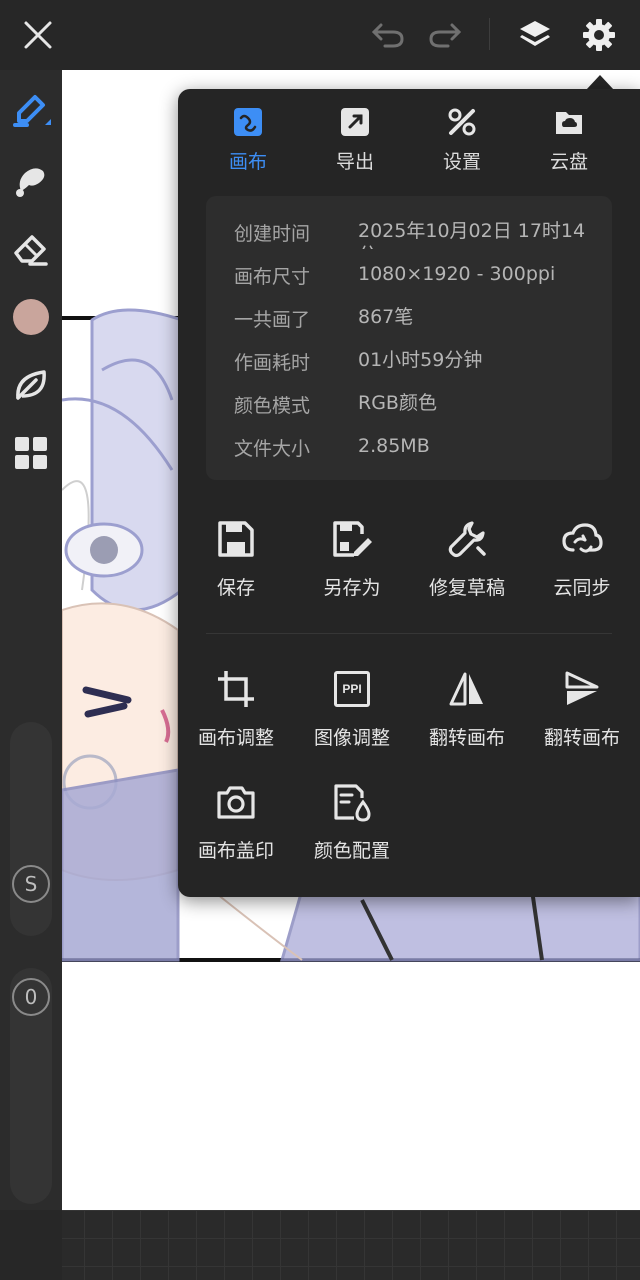 Image resolution: width=640 pixels, height=1280 pixels. Describe the element at coordinates (272, 449) in the screenshot. I see `info-key: 文件大小` at that location.